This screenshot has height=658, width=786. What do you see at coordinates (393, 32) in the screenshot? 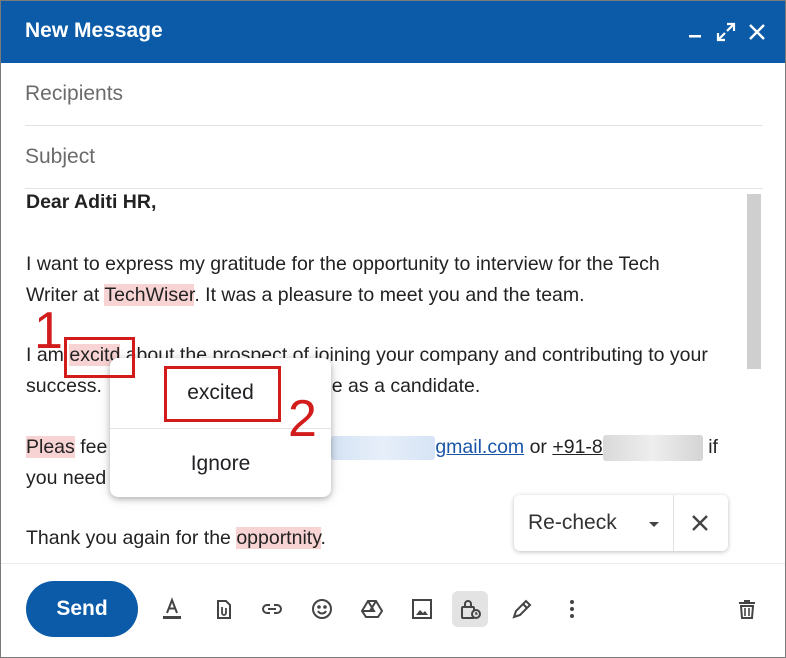
I see `compose-header: New Message` at bounding box center [393, 32].